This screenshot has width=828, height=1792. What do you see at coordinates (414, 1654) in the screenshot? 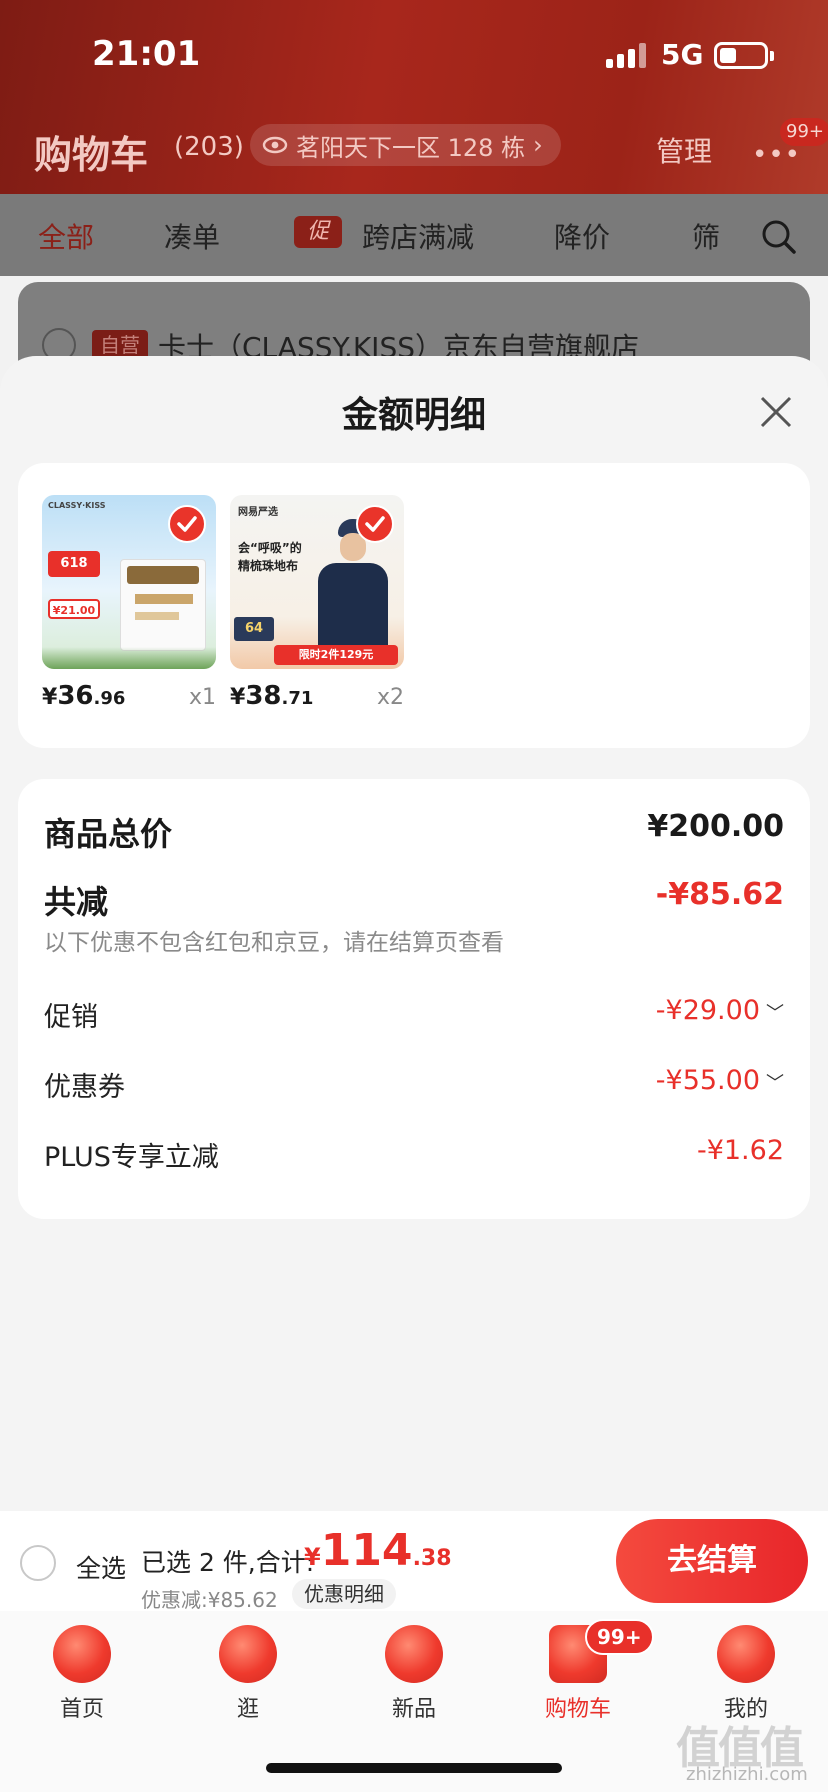
I see `gift-box-icon` at bounding box center [414, 1654].